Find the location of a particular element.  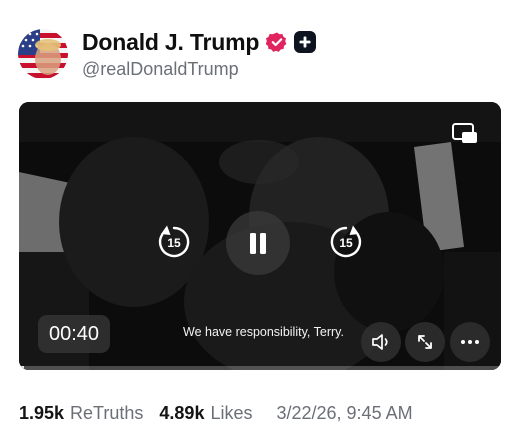

speaker-icon is located at coordinates (380, 342).